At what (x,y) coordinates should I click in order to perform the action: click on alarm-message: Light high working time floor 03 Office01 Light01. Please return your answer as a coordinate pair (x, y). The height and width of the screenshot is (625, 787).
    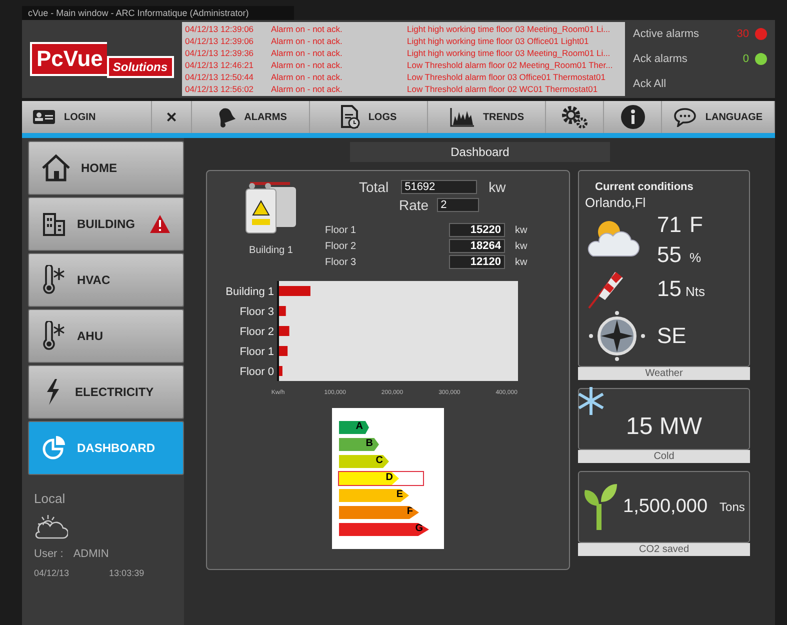
    Looking at the image, I should click on (498, 41).